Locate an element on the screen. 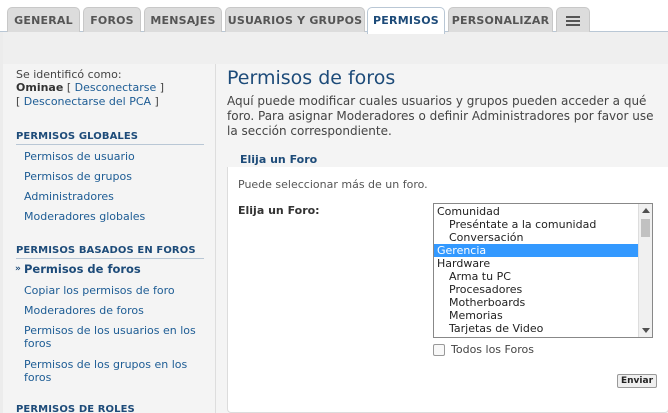 This screenshot has height=413, width=668. scrollbar-thumb is located at coordinates (645, 228).